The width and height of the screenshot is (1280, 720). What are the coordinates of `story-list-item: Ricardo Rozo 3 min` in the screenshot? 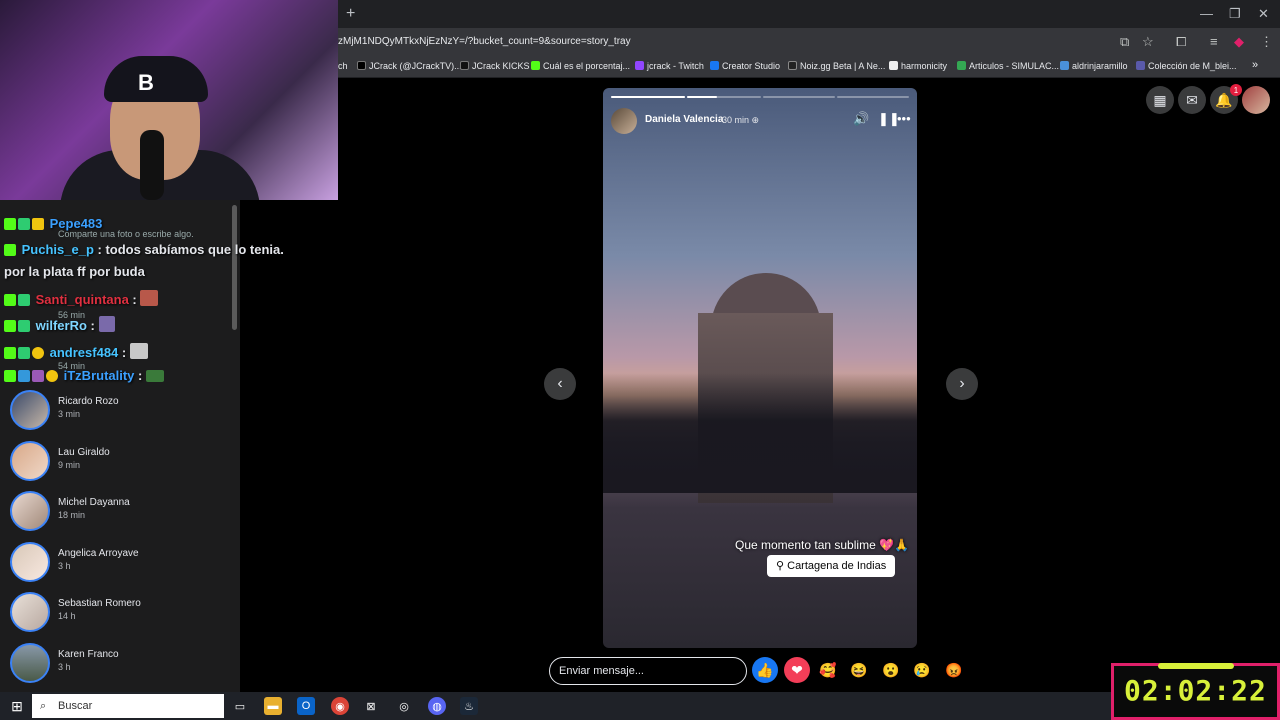 It's located at (120, 412).